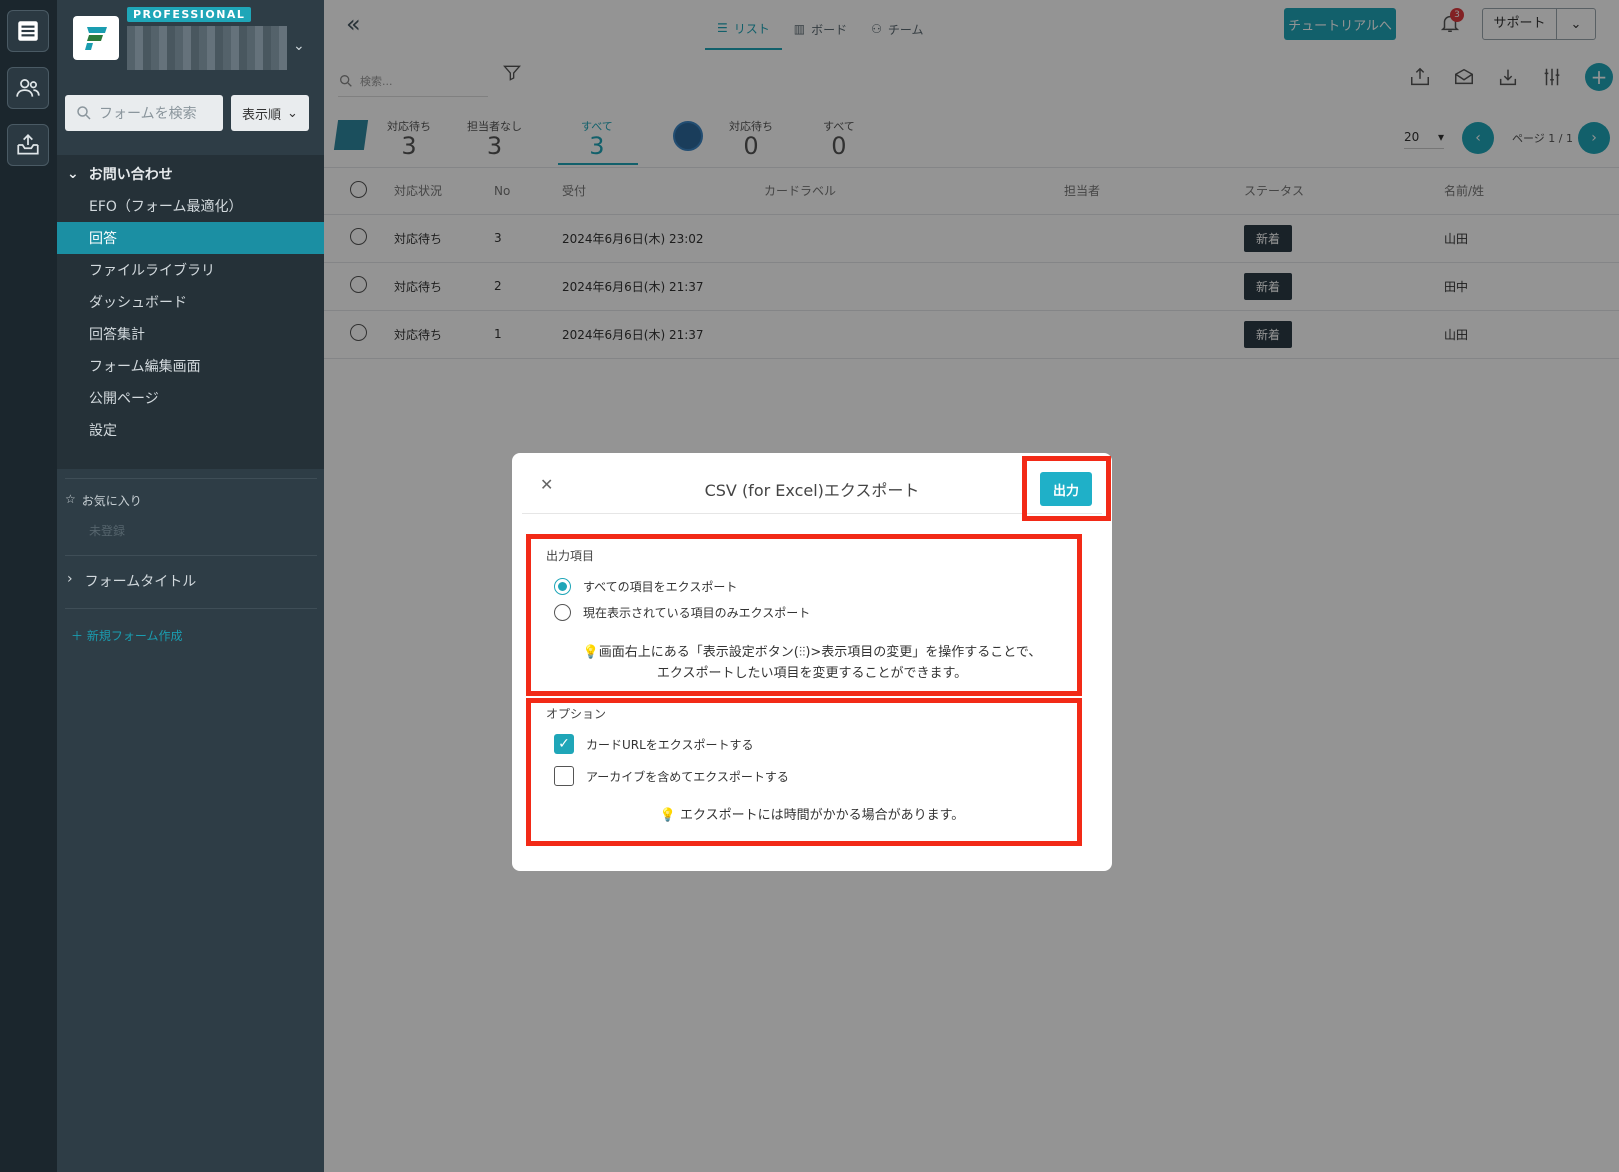 The height and width of the screenshot is (1172, 1619). I want to click on sidebar-item-settings: 設定, so click(190, 430).